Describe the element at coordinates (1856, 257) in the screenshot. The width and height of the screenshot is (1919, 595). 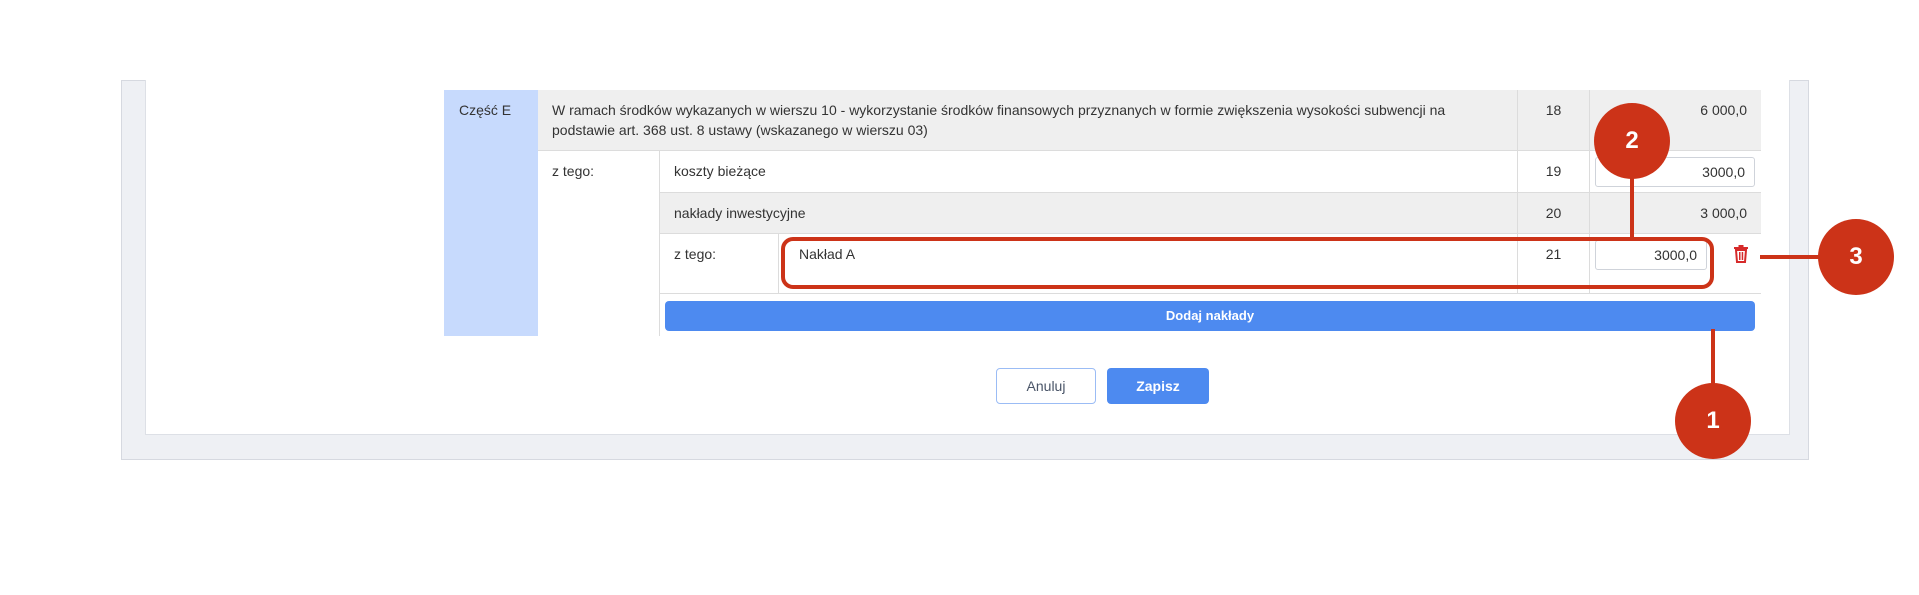
I see `callout-3: 3` at that location.